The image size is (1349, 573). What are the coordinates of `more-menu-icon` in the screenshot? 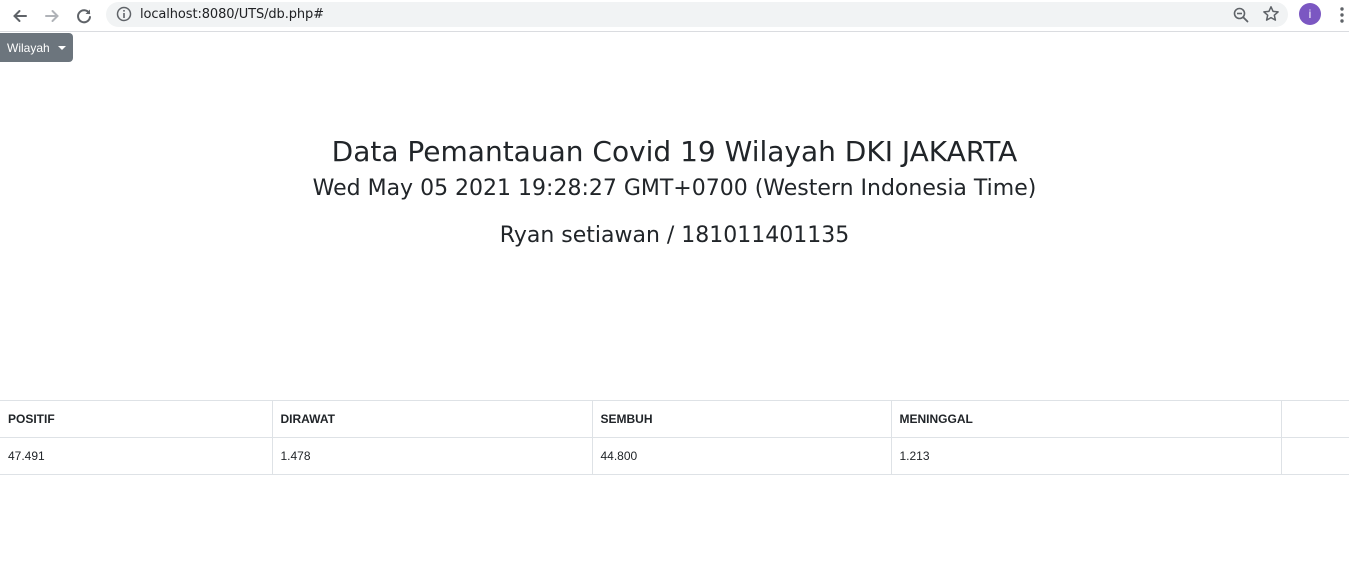 It's located at (1341, 15).